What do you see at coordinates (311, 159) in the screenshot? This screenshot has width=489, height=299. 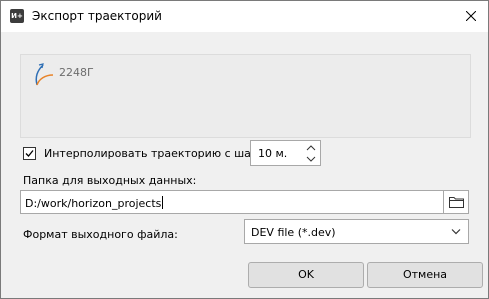 I see `spin-down-icon` at bounding box center [311, 159].